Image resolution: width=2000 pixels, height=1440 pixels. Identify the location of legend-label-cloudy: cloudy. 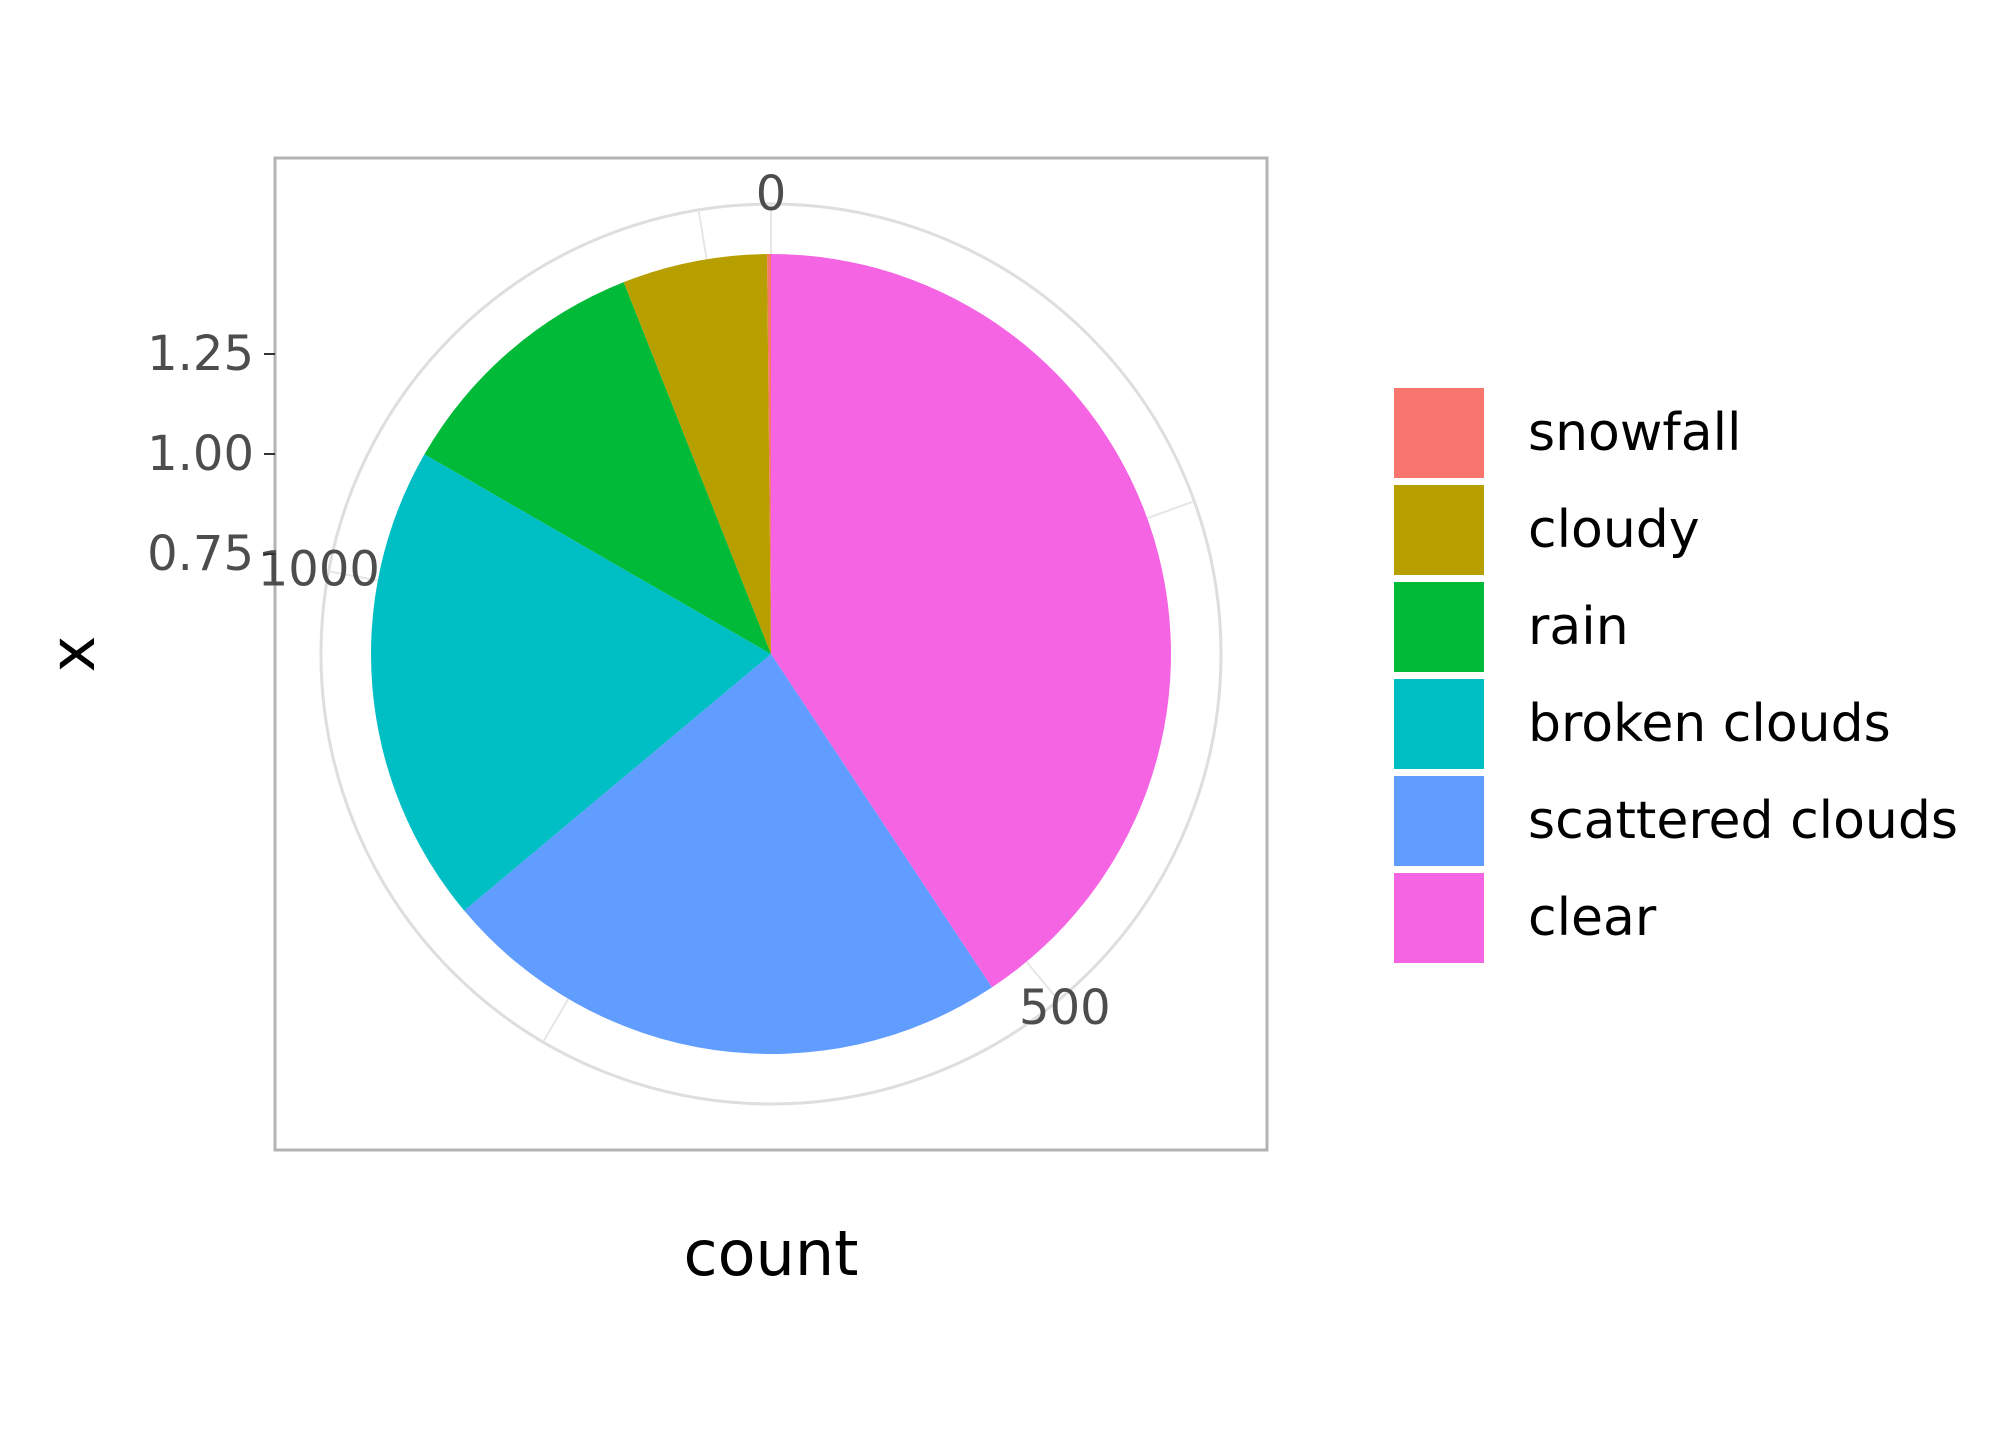
(1614, 530).